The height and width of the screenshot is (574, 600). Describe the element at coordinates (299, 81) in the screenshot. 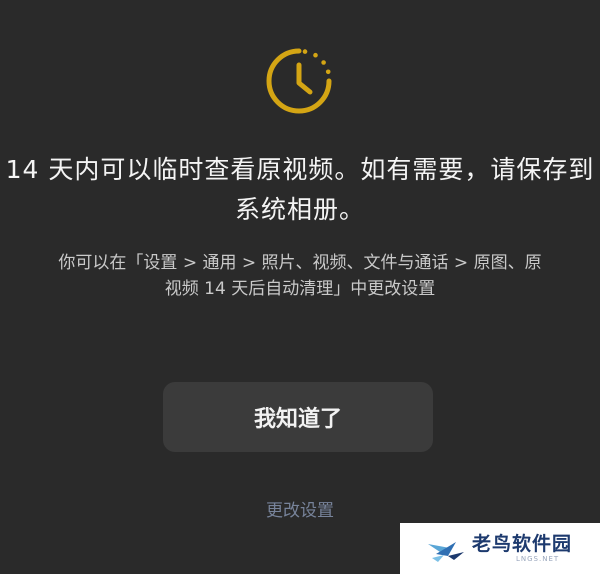

I see `clock-icon` at that location.